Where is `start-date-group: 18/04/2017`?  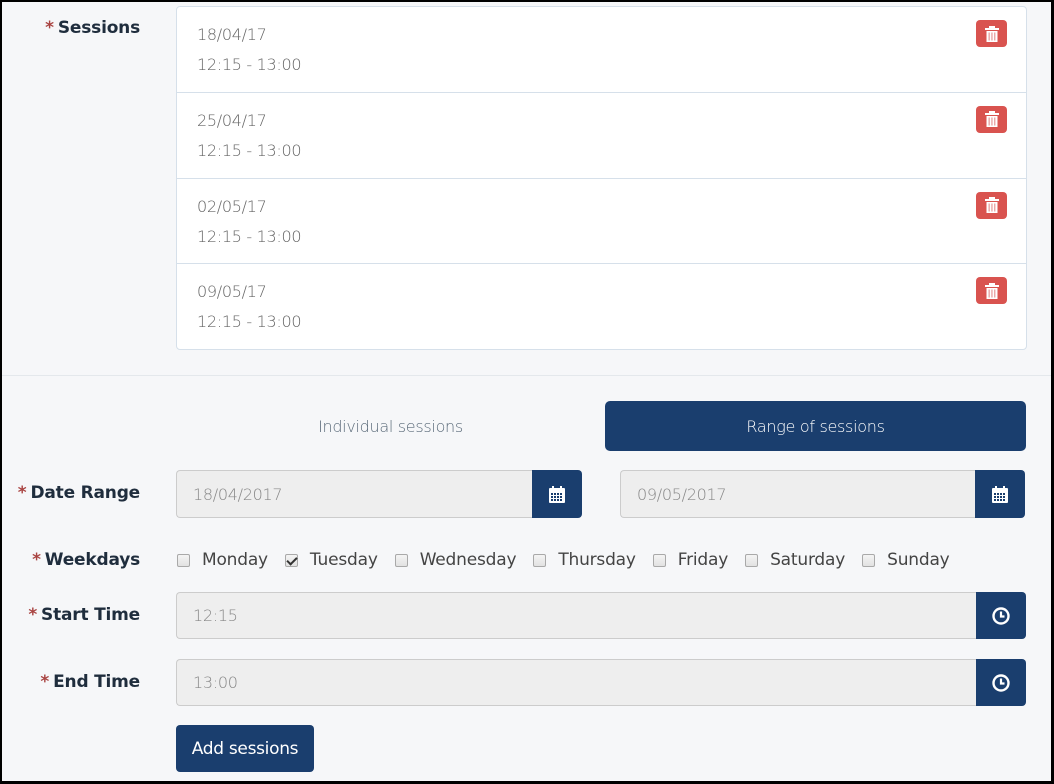
start-date-group: 18/04/2017 is located at coordinates (379, 494).